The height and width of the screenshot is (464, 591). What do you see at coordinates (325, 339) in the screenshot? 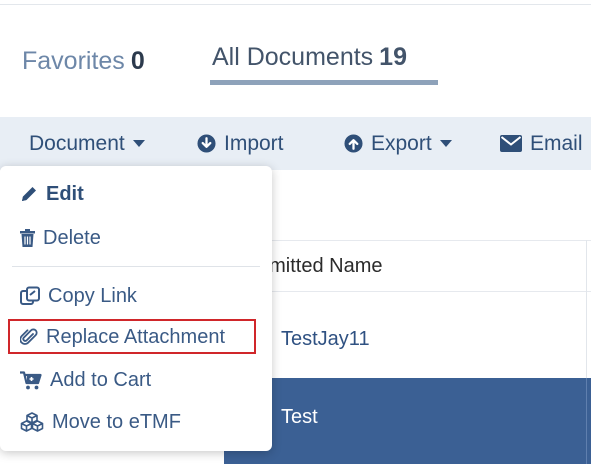
I see `table-row-name: TestJay11` at bounding box center [325, 339].